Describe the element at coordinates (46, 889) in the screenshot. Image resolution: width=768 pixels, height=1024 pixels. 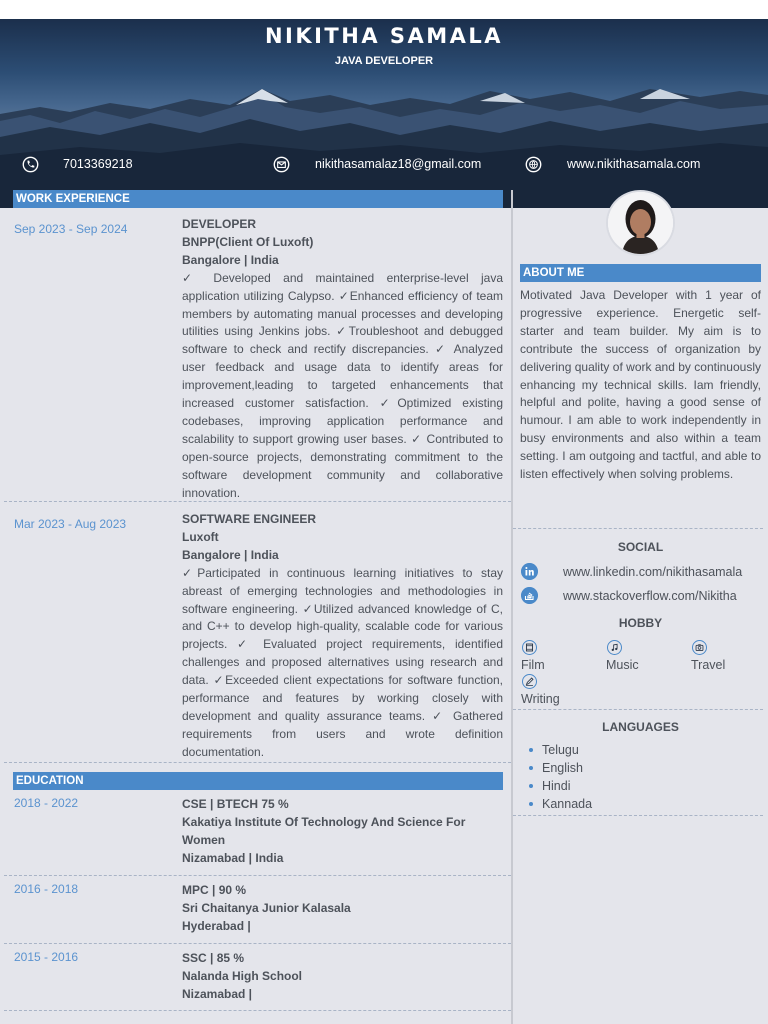
I see `education-dates: 2016 - 2018` at that location.